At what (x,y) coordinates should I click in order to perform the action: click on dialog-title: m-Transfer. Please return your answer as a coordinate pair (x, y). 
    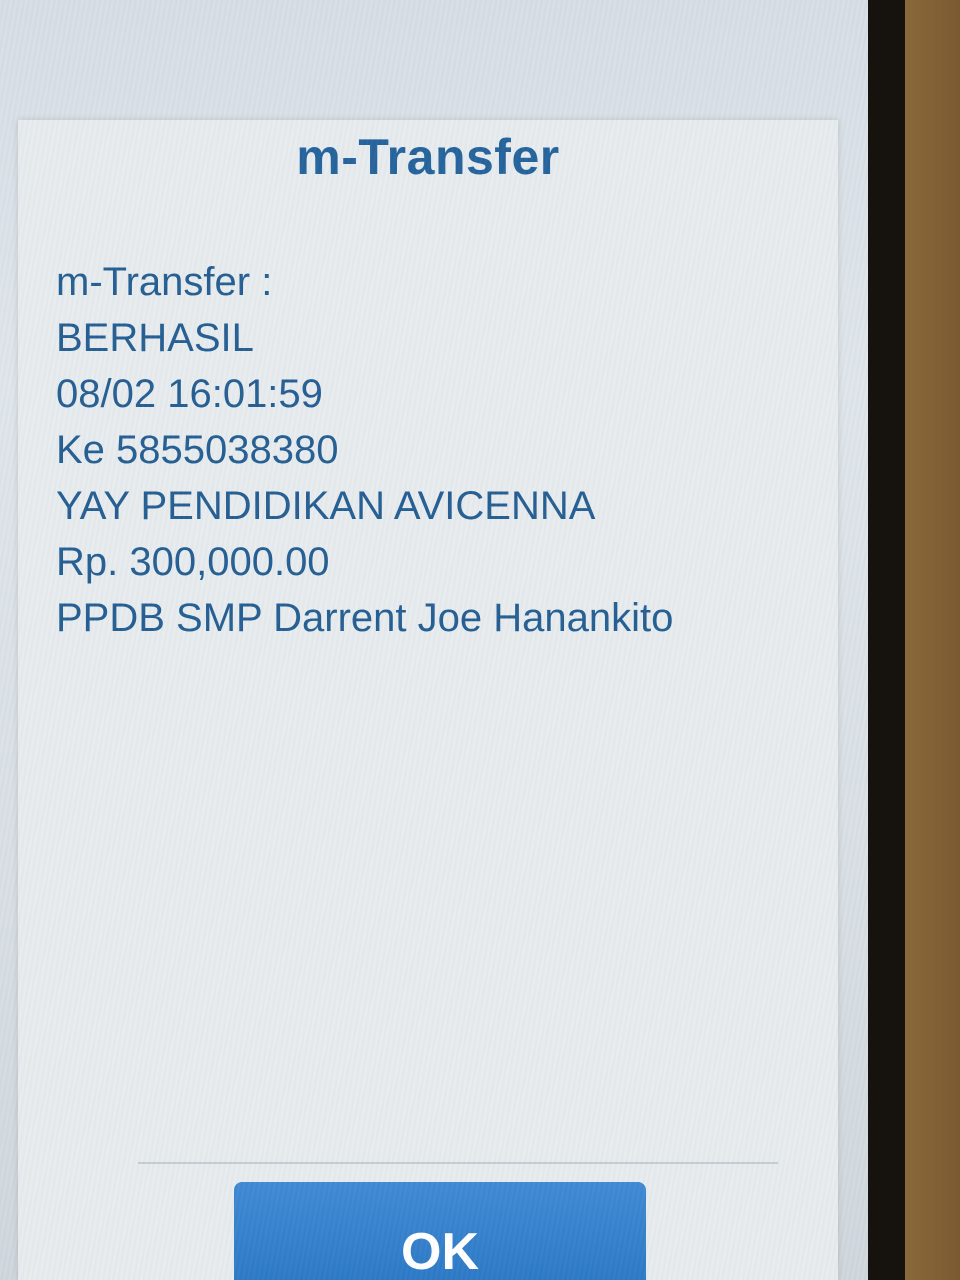
    Looking at the image, I should click on (428, 157).